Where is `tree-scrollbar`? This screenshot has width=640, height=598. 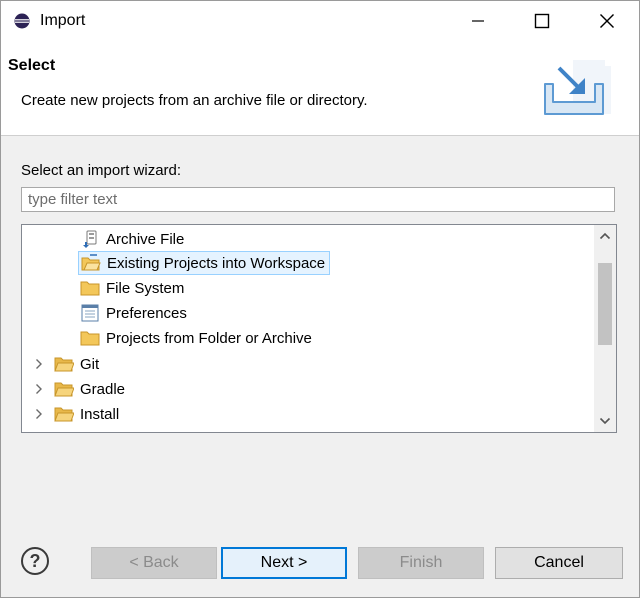
tree-scrollbar is located at coordinates (605, 328).